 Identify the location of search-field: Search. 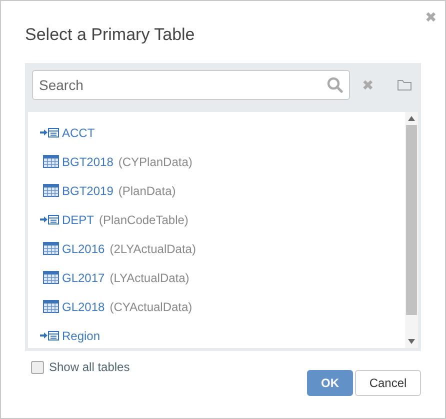
(191, 85).